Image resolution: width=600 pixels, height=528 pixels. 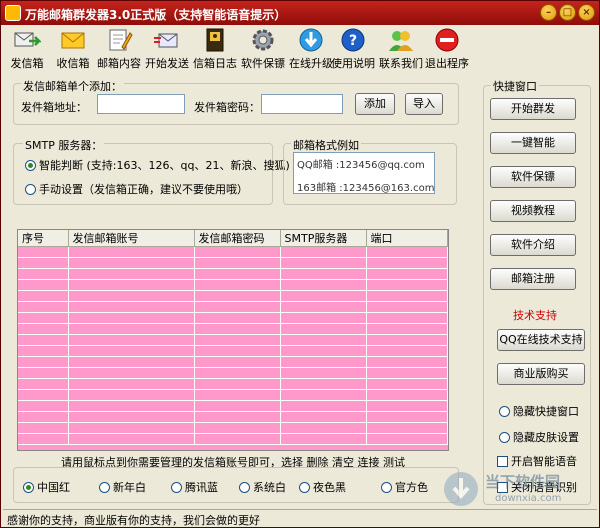 What do you see at coordinates (262, 487) in the screenshot?
I see `theme-option-system-white: 系统白` at bounding box center [262, 487].